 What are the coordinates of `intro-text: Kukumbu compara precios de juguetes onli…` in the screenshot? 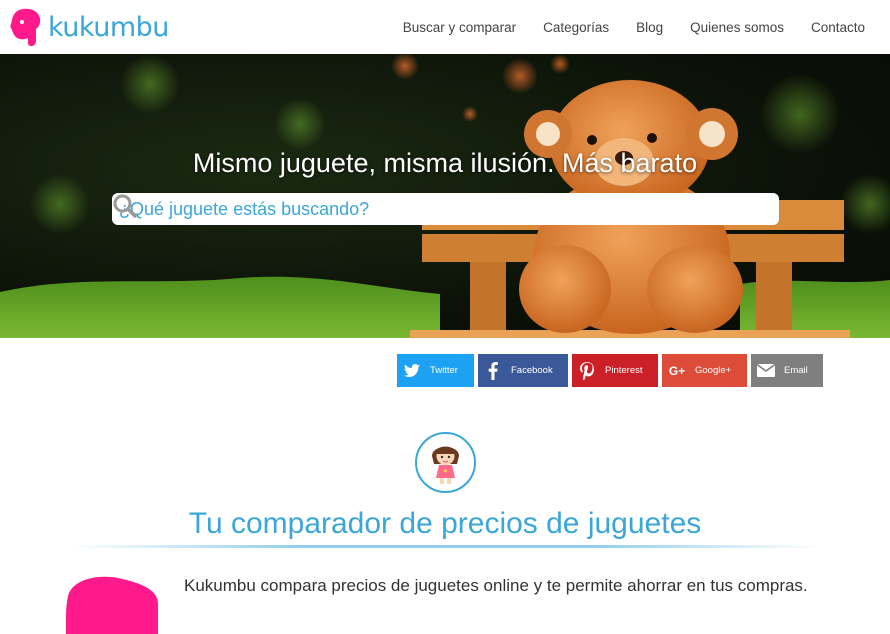 It's located at (496, 585).